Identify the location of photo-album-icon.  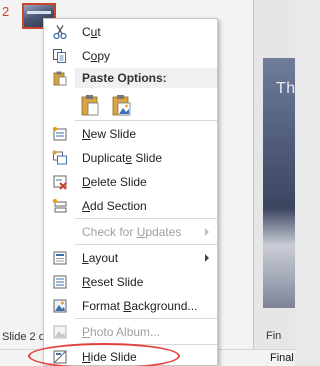
(60, 332).